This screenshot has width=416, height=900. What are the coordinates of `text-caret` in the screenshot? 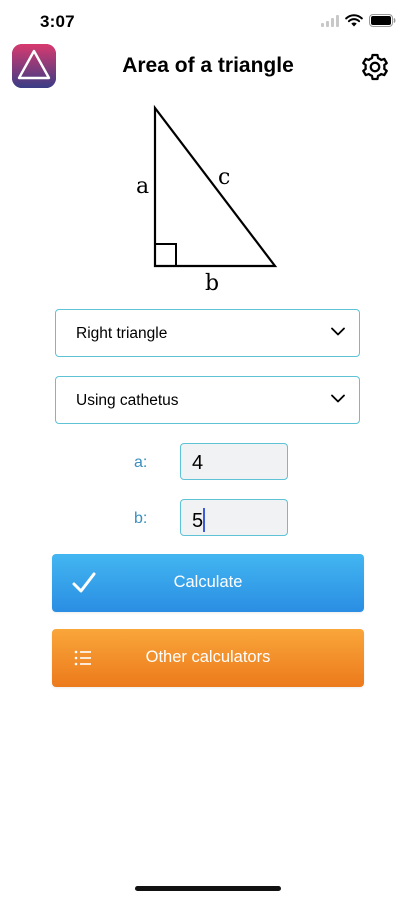 It's located at (204, 520).